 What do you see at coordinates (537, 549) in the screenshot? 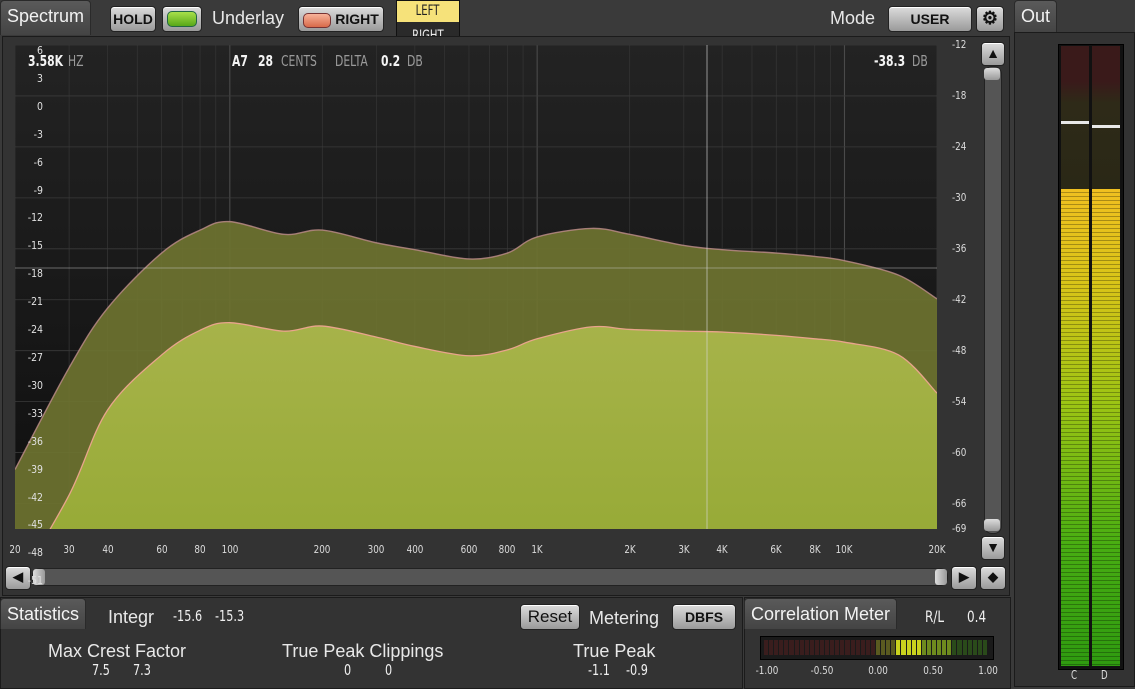
I see `x-tick-label: 1K` at bounding box center [537, 549].